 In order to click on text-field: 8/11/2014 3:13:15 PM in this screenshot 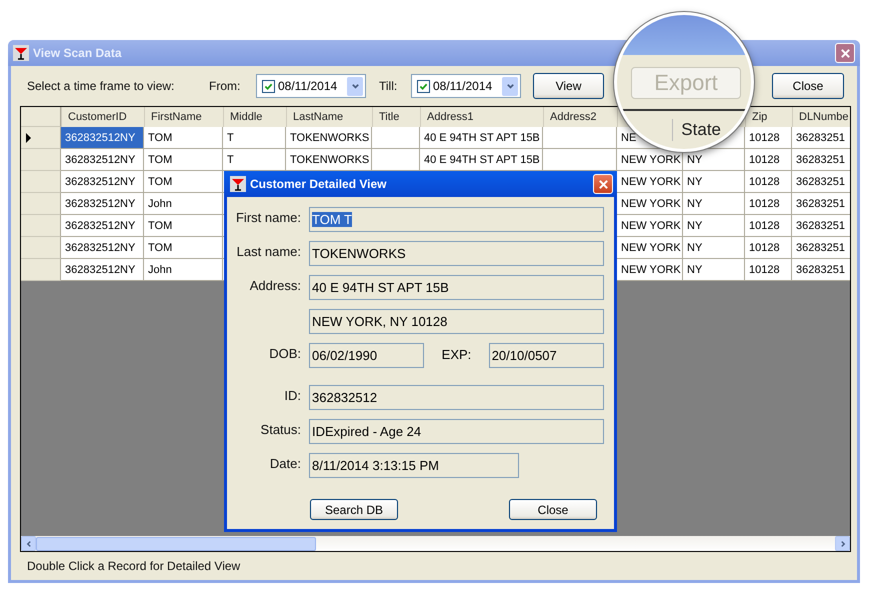, I will do `click(414, 465)`.